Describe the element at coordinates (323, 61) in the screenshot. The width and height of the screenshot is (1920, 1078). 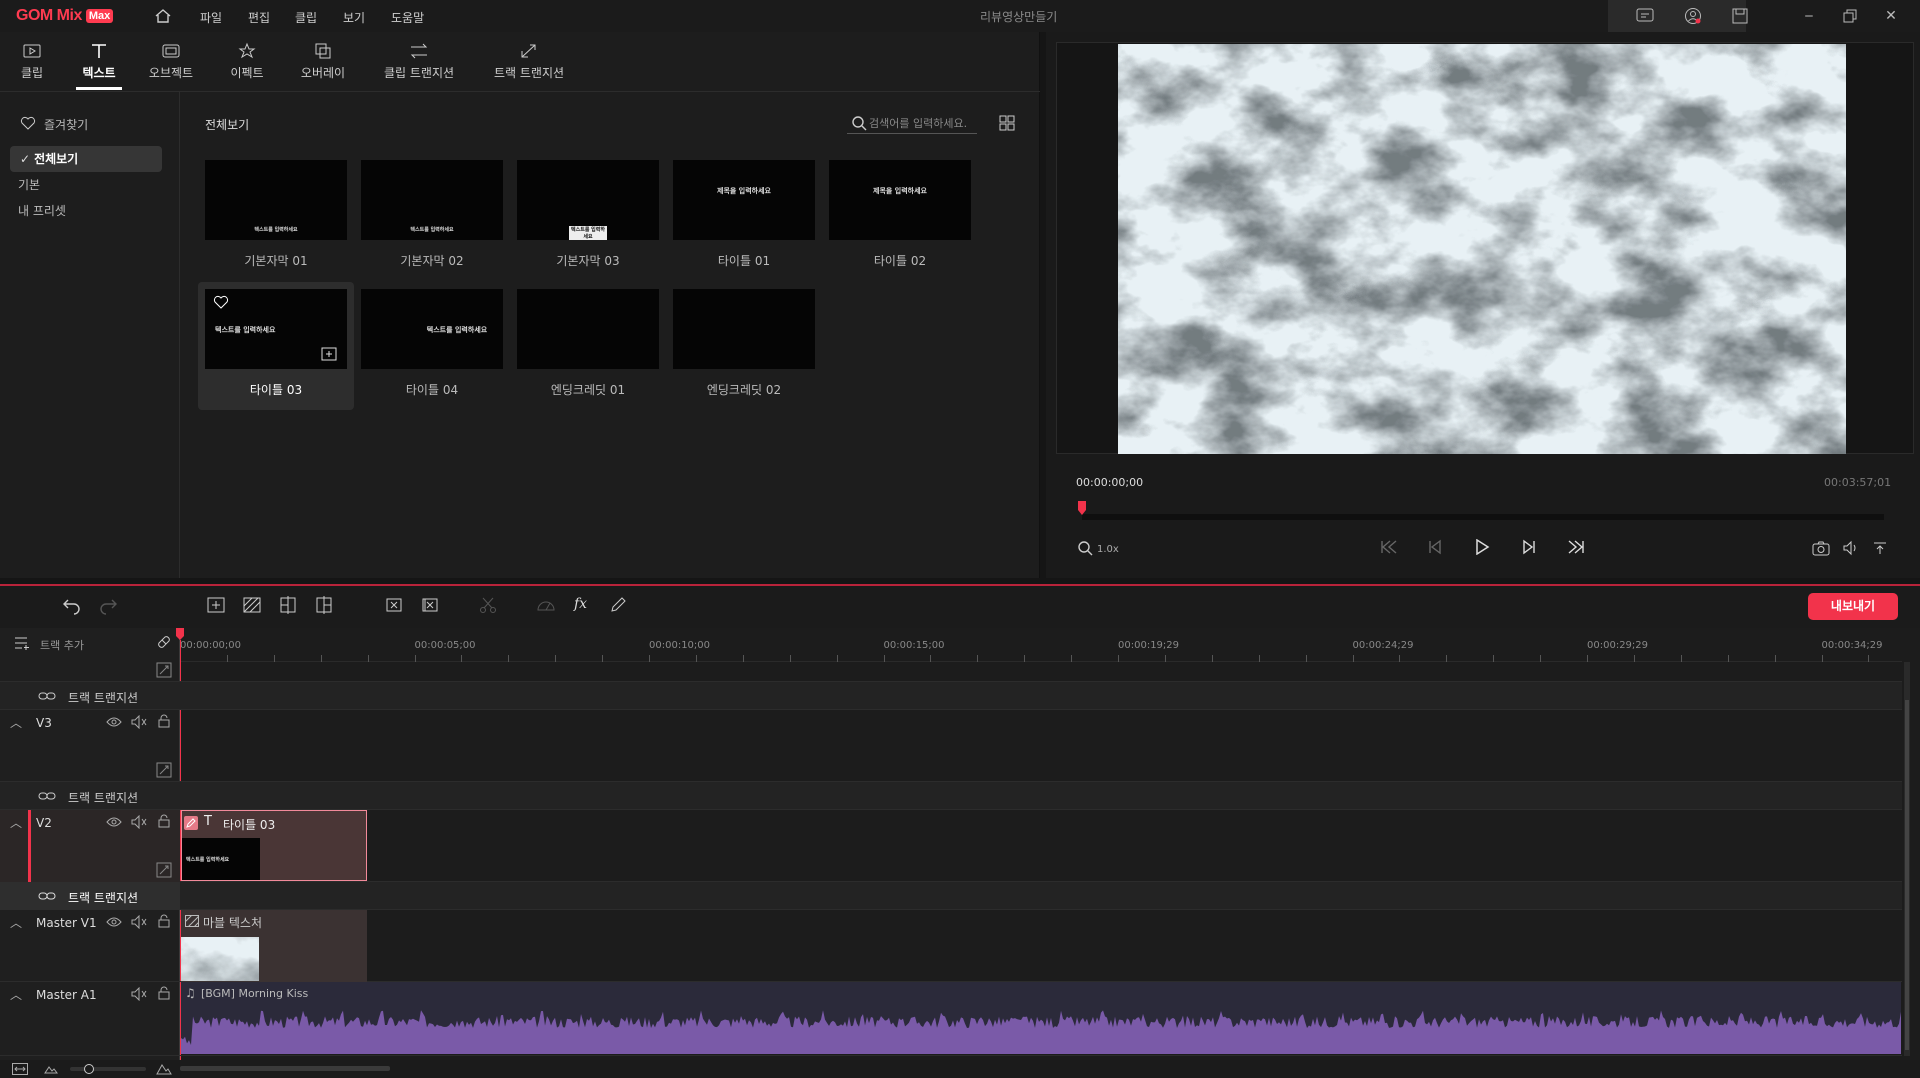
I see `tab-overlay: 오버레이` at that location.